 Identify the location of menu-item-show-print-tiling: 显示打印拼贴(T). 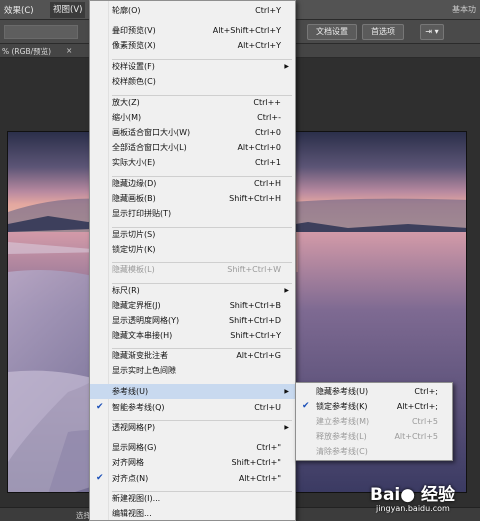
(192, 213).